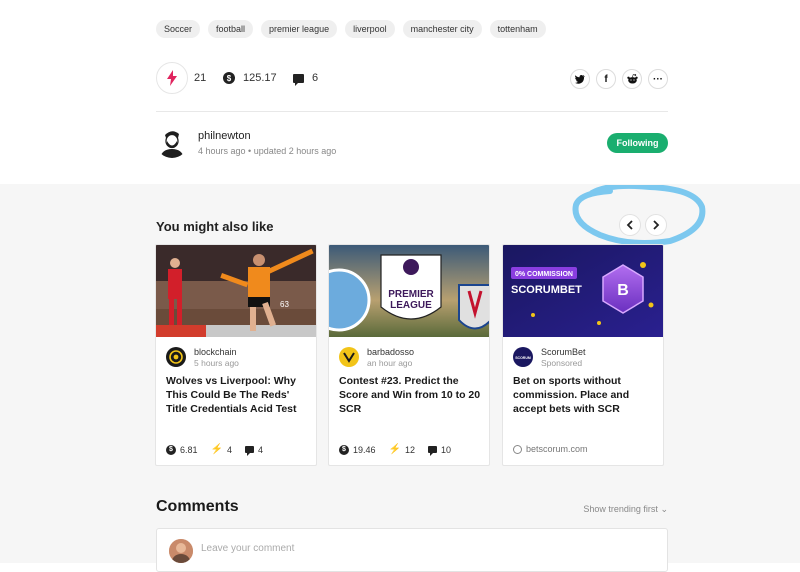 The image size is (800, 572). I want to click on vote-count: 21, so click(200, 78).